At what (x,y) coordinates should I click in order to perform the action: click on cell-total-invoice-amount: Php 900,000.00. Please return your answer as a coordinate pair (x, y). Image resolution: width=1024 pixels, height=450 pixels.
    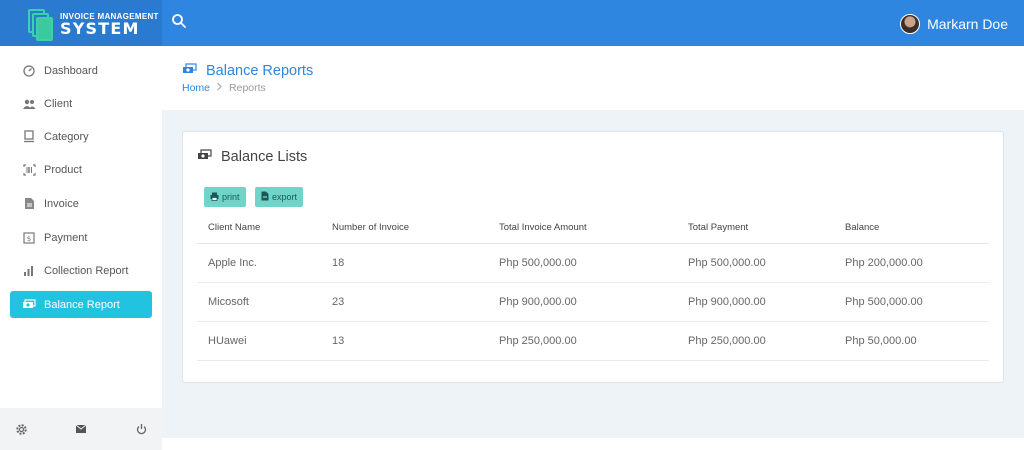
    Looking at the image, I should click on (582, 302).